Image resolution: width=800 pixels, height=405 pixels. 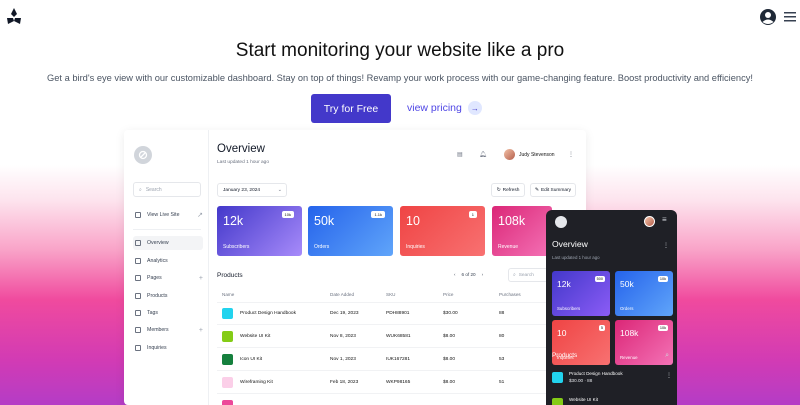 What do you see at coordinates (483, 274) in the screenshot?
I see `chevron-right-icon: ›` at bounding box center [483, 274].